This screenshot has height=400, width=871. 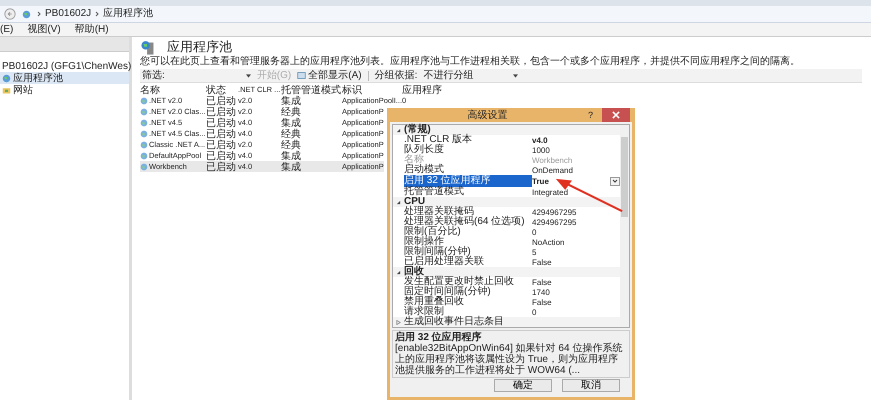 What do you see at coordinates (91, 30) in the screenshot?
I see `menu-item: 帮助(H)` at bounding box center [91, 30].